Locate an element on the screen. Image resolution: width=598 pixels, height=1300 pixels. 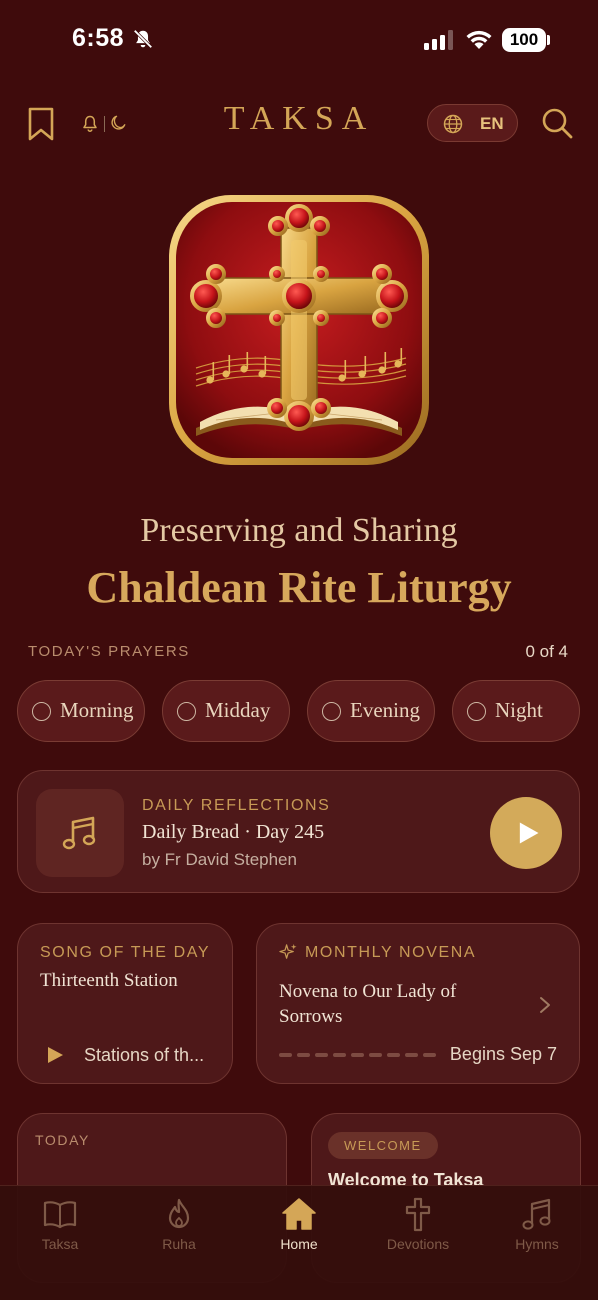
tab-home: Home is located at coordinates (299, 1224).